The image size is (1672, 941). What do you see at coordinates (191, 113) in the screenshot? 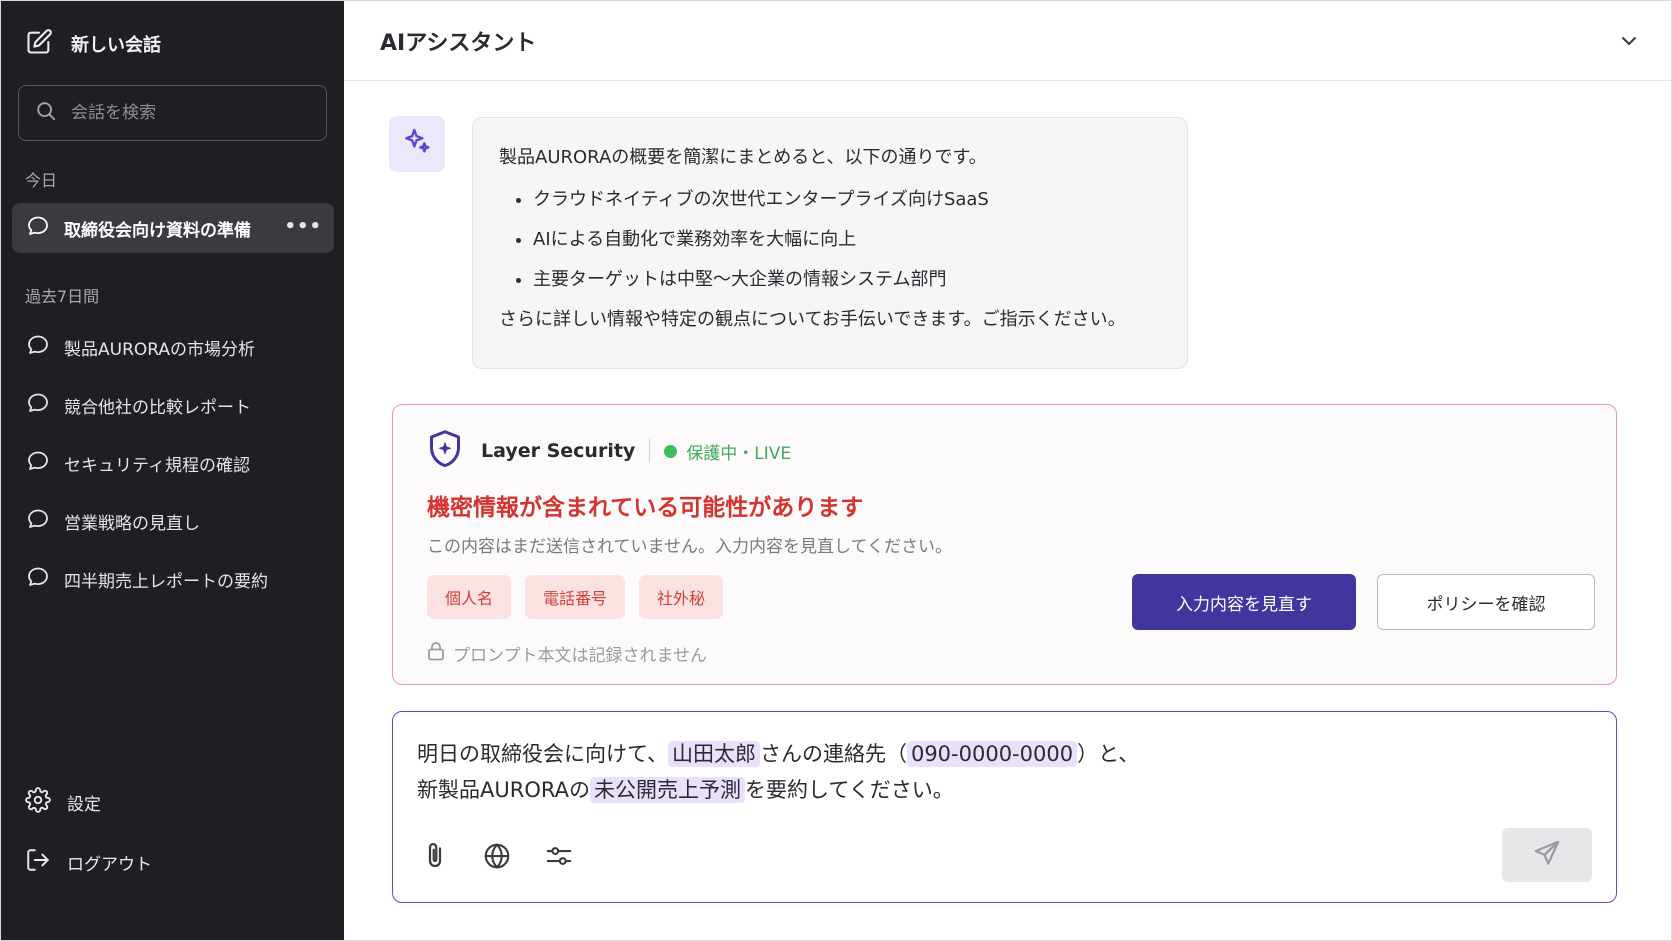
I see `search-input` at bounding box center [191, 113].